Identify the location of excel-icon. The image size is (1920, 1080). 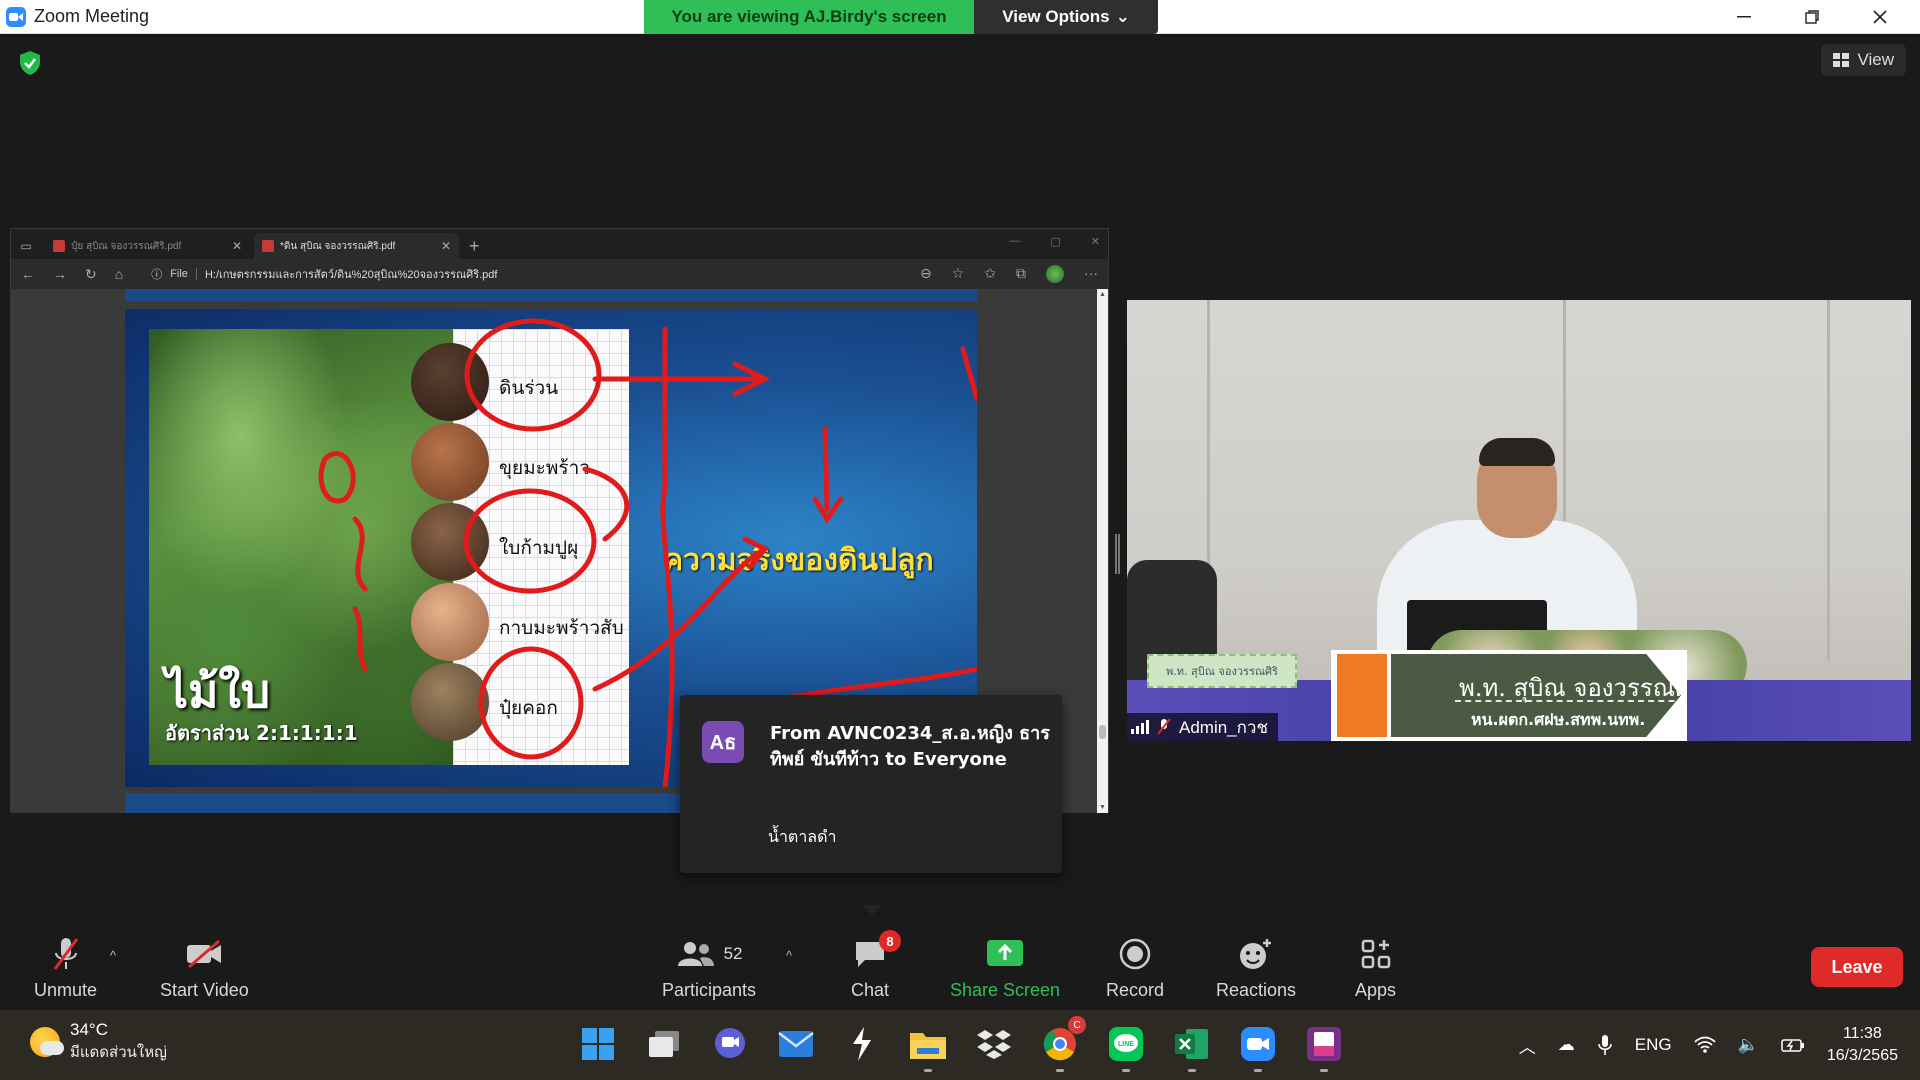
(1192, 1047).